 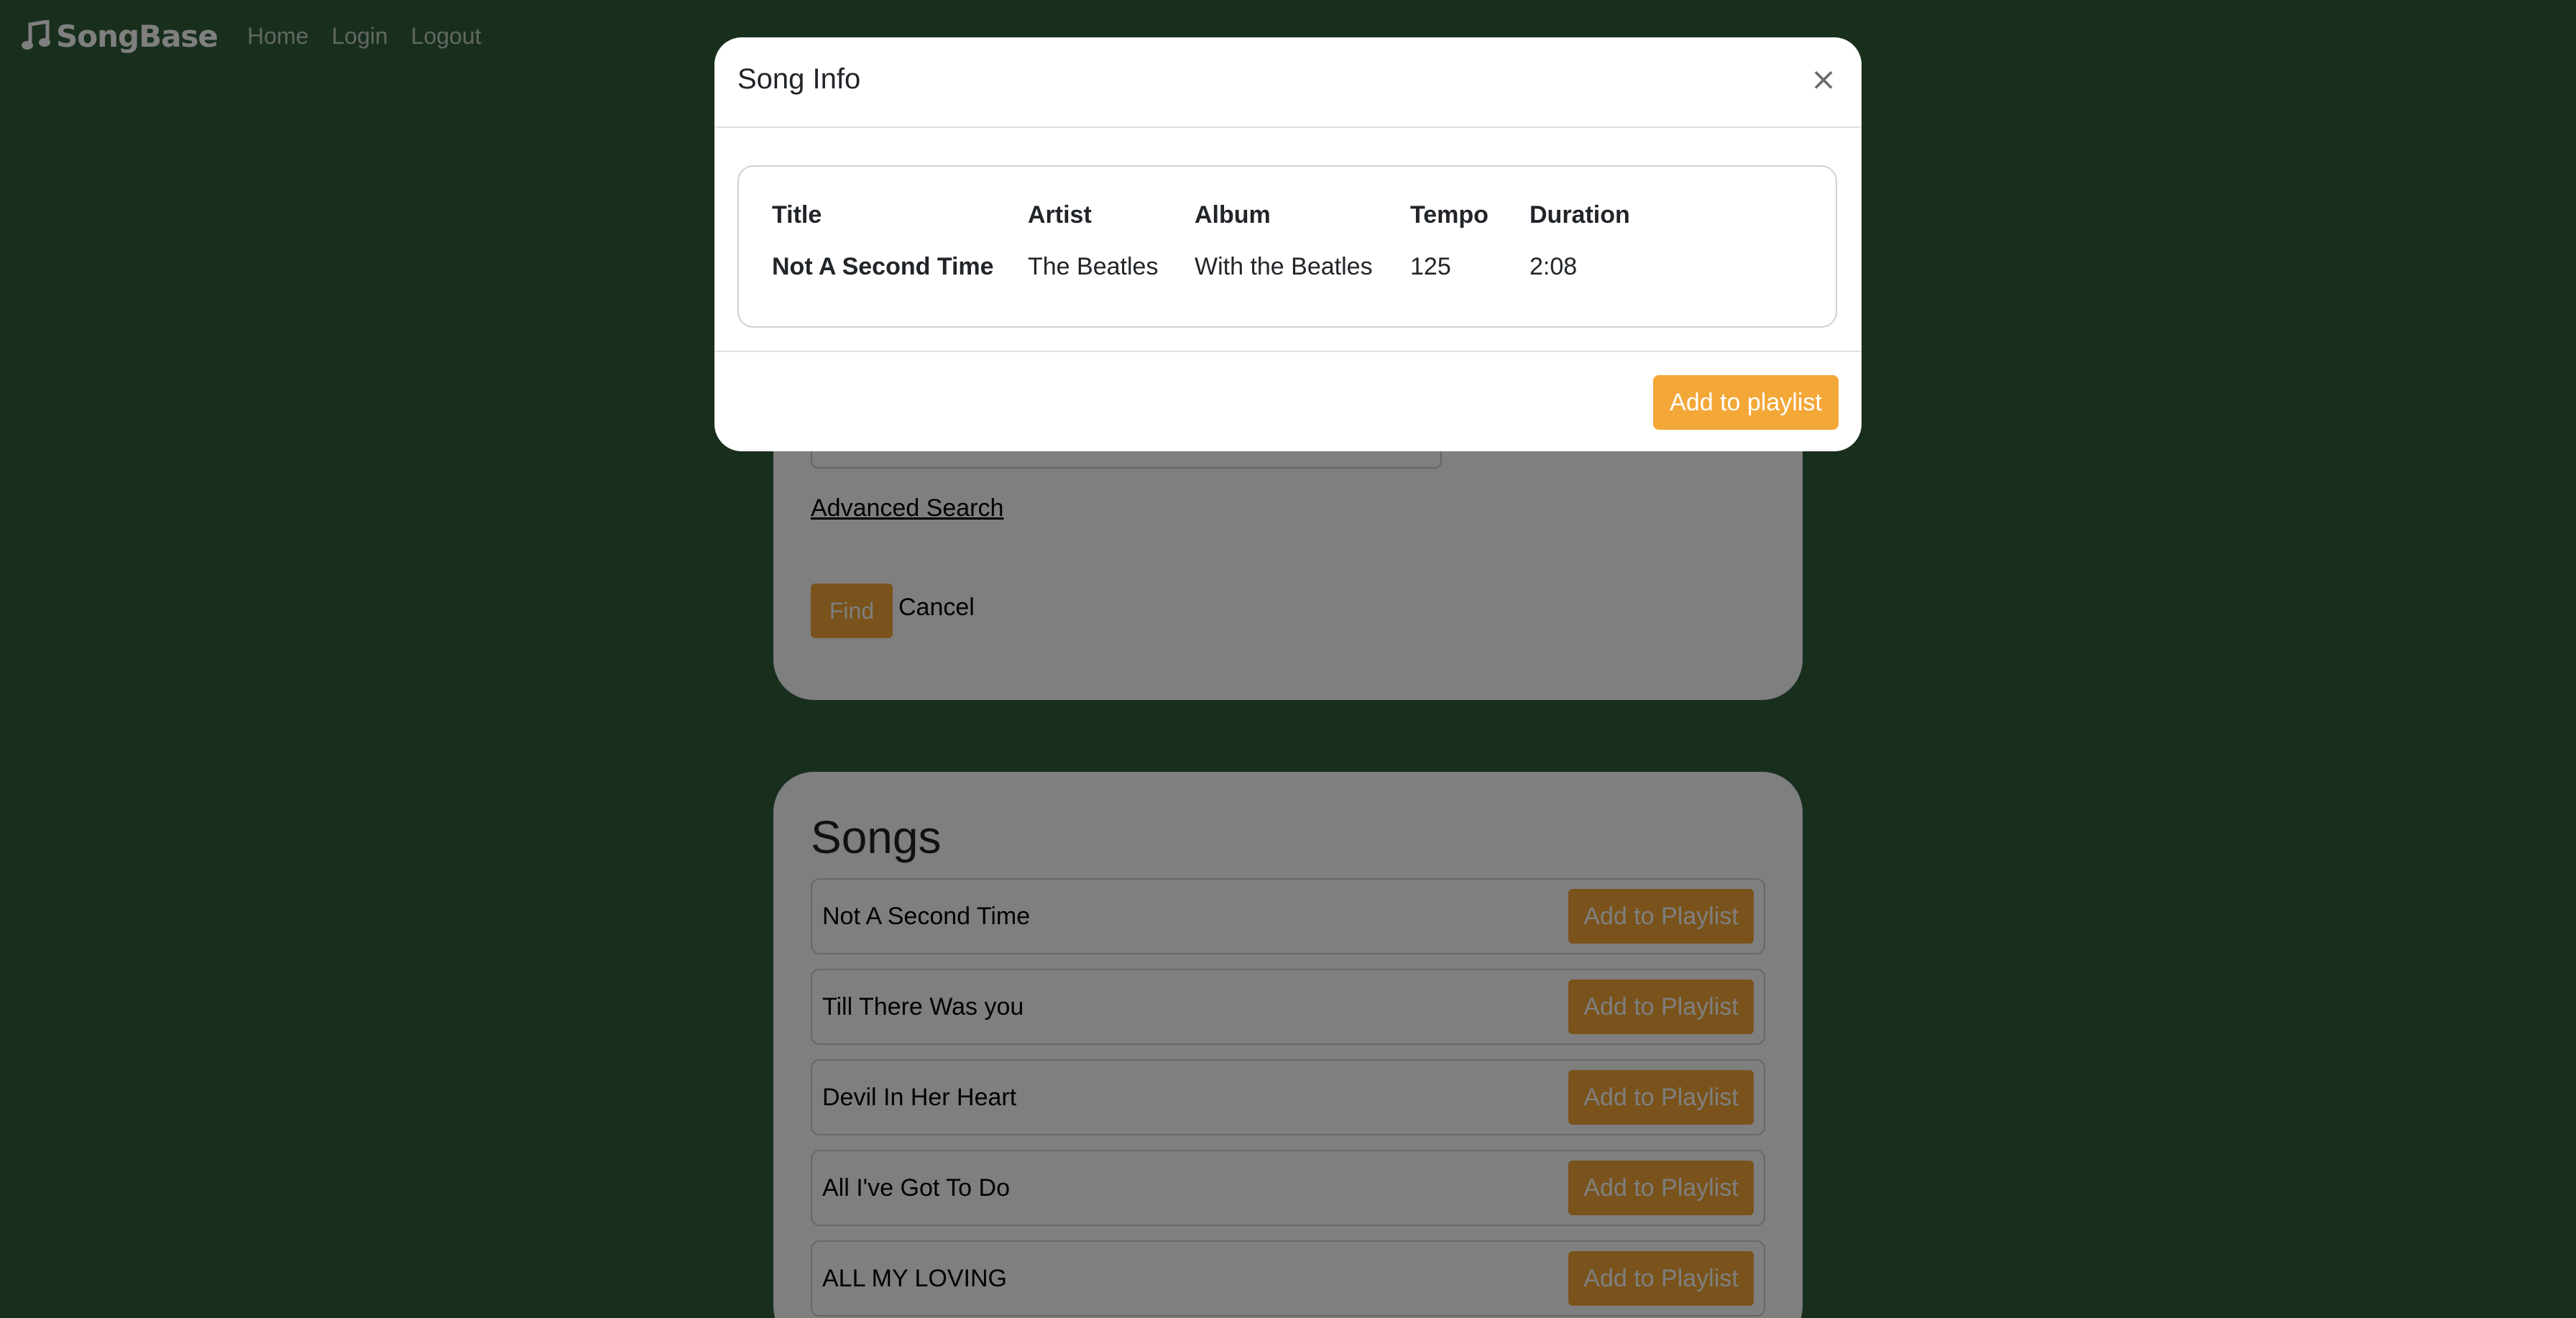 What do you see at coordinates (1554, 266) in the screenshot?
I see `cell-duration: 2:08` at bounding box center [1554, 266].